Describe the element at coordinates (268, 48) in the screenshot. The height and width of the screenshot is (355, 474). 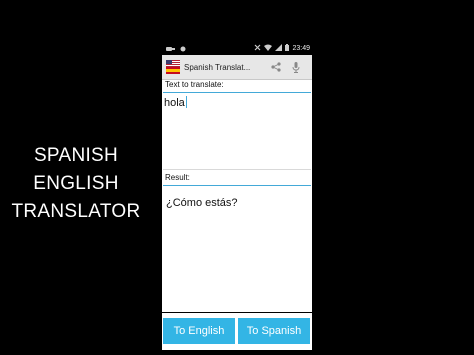
I see `wifi-icon` at that location.